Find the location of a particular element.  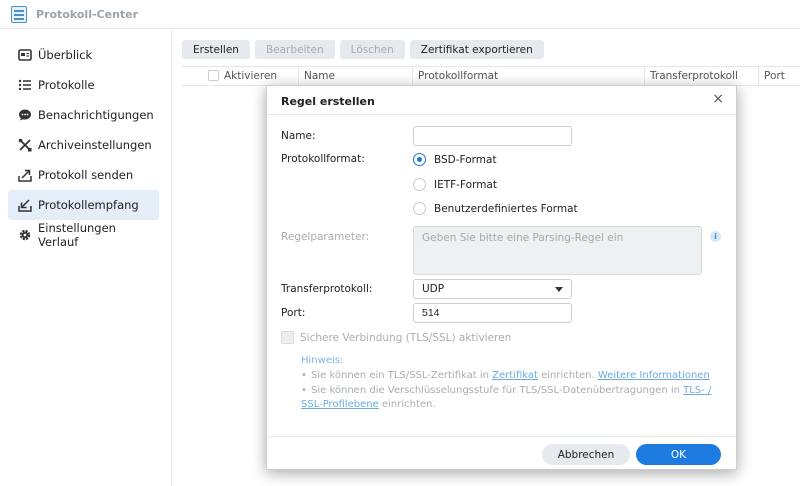

tls-ssl-checkbox is located at coordinates (287, 337).